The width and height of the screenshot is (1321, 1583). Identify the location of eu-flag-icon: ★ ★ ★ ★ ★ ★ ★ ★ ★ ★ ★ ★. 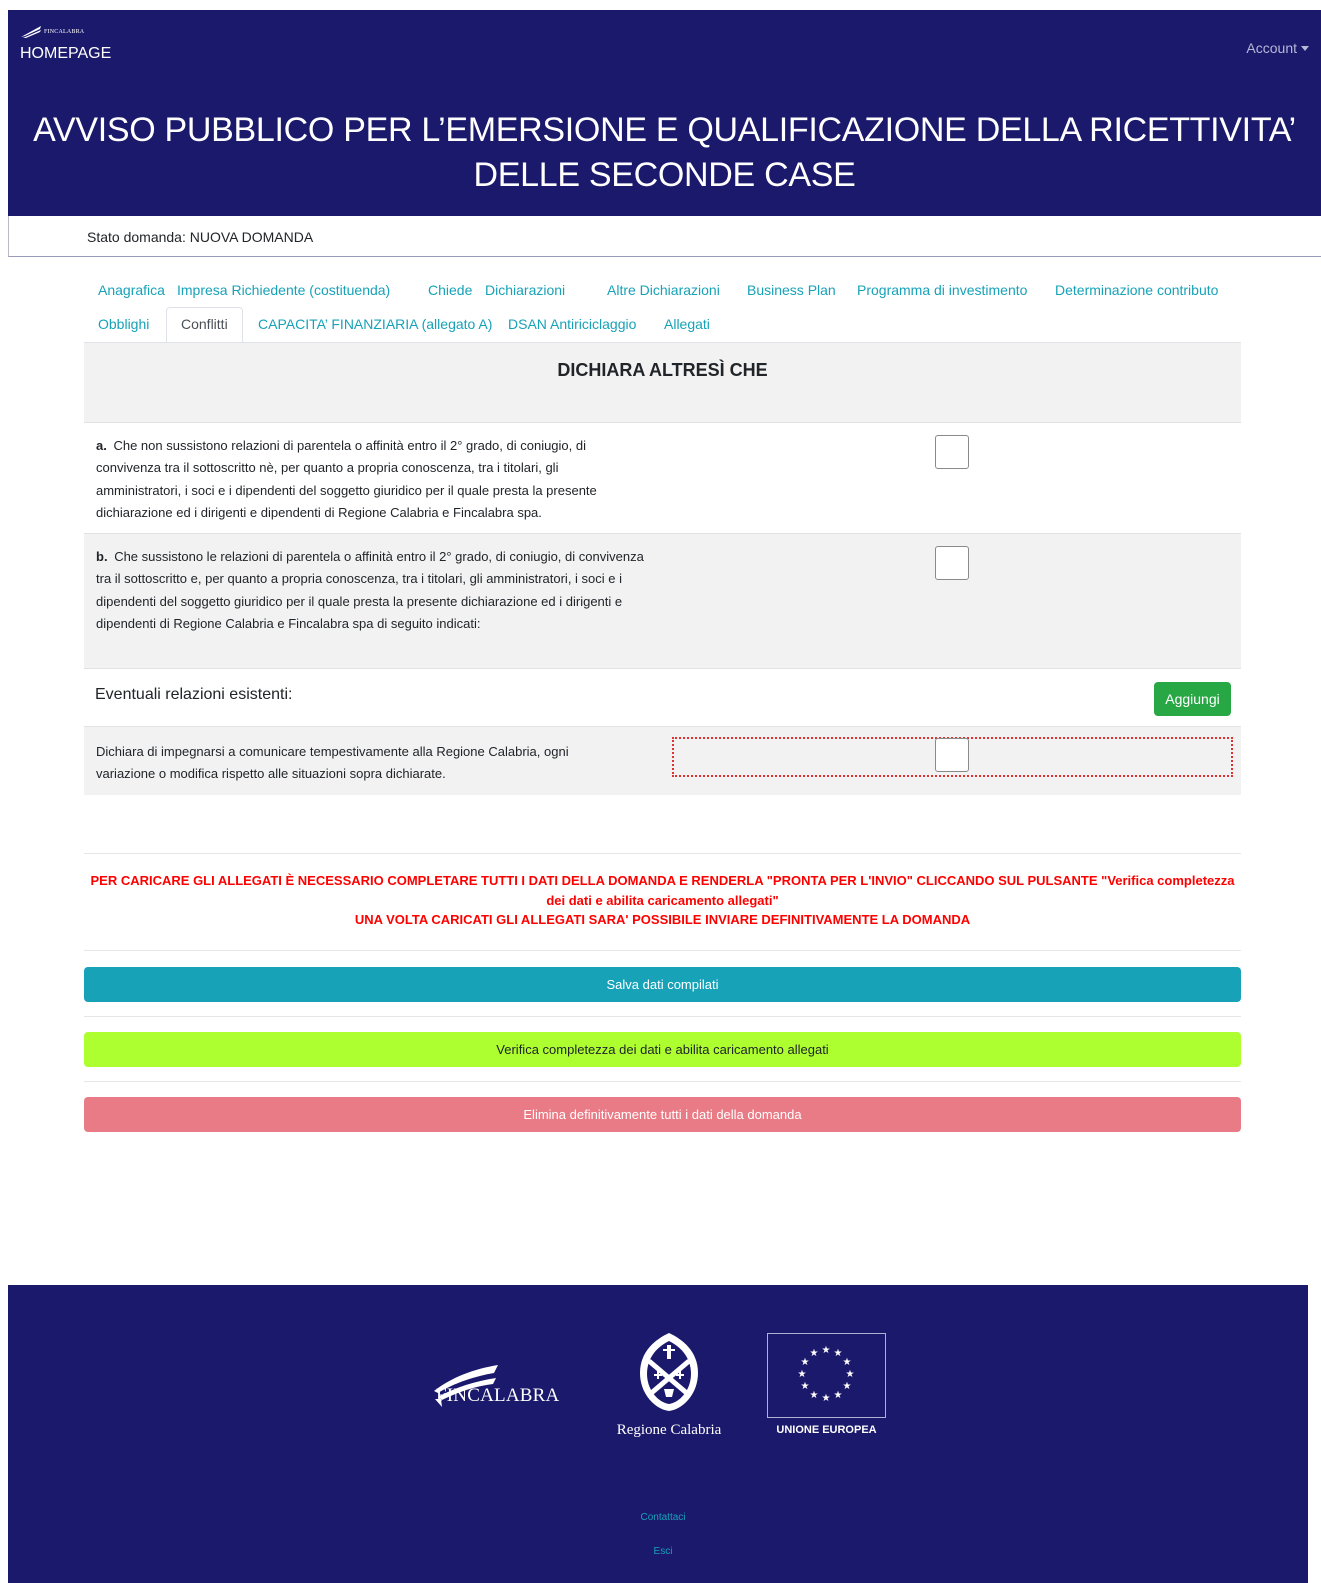
(826, 1375).